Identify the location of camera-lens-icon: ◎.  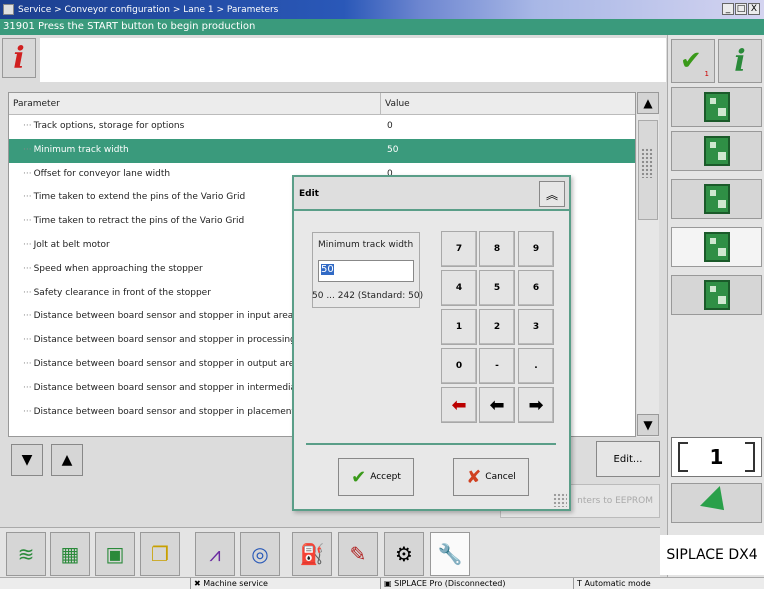
(260, 554).